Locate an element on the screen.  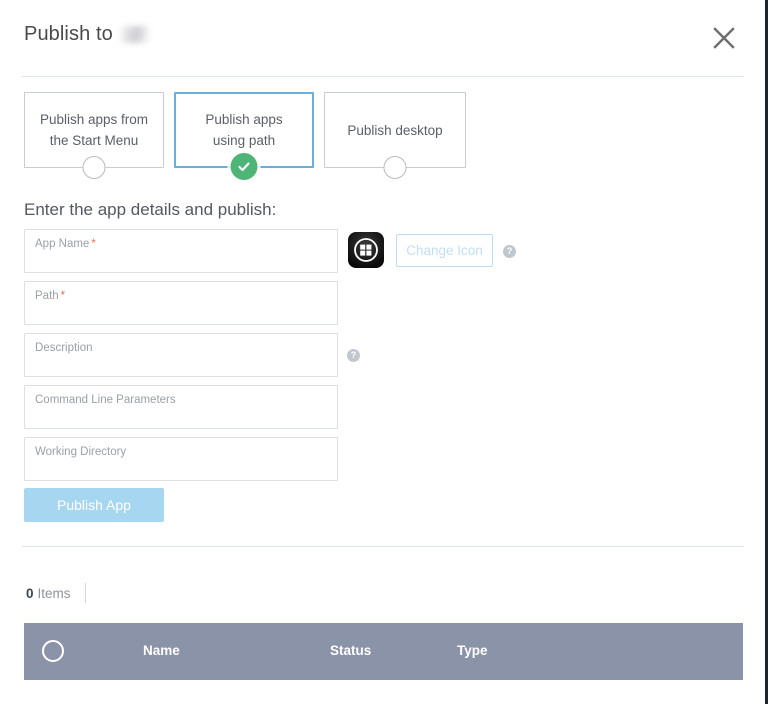
option-card-publish-desktop: Publish desktop is located at coordinates (395, 135).